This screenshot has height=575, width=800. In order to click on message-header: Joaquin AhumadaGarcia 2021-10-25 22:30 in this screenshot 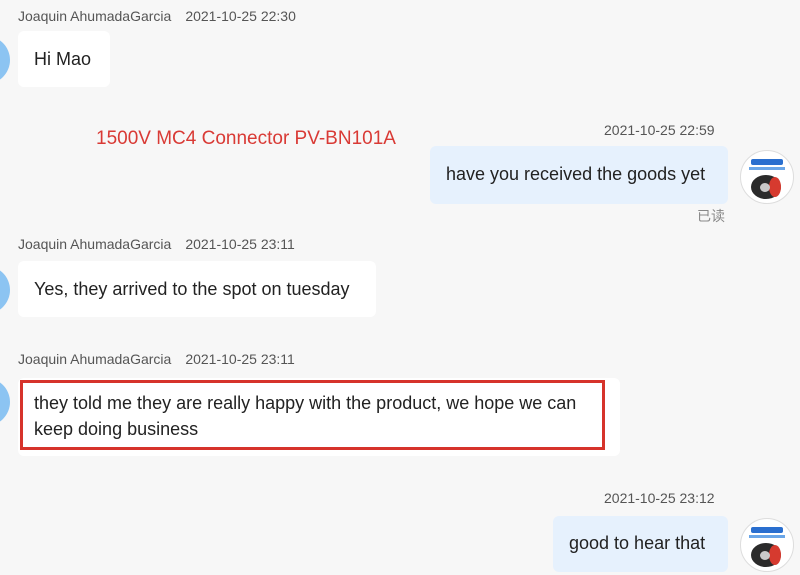, I will do `click(157, 16)`.